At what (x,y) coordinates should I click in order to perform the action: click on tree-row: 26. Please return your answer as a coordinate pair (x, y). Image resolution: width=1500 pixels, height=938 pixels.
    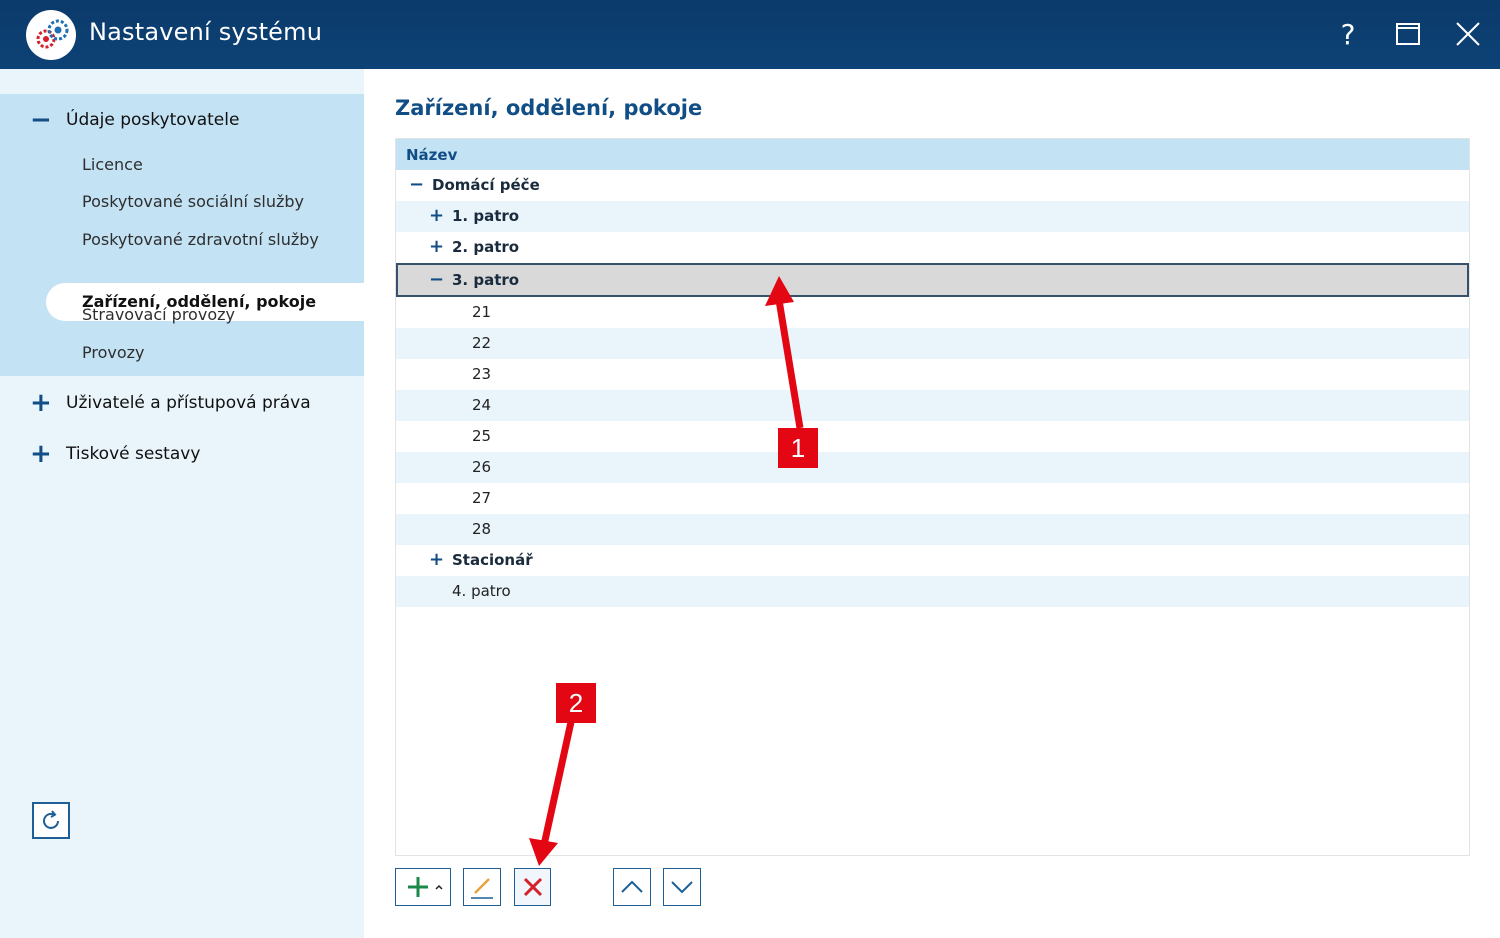
    Looking at the image, I should click on (932, 467).